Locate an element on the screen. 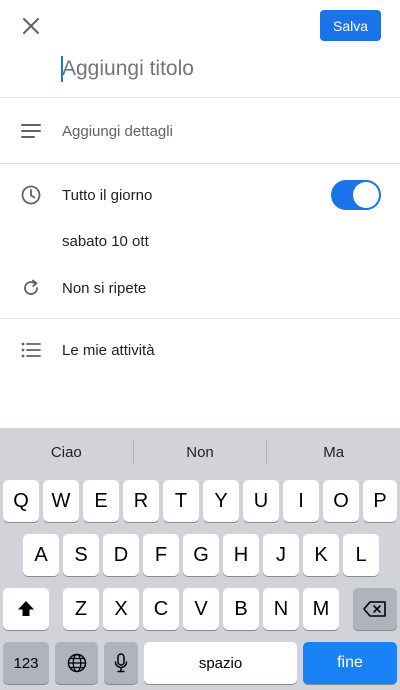 The image size is (400, 690). key-o: O is located at coordinates (341, 501).